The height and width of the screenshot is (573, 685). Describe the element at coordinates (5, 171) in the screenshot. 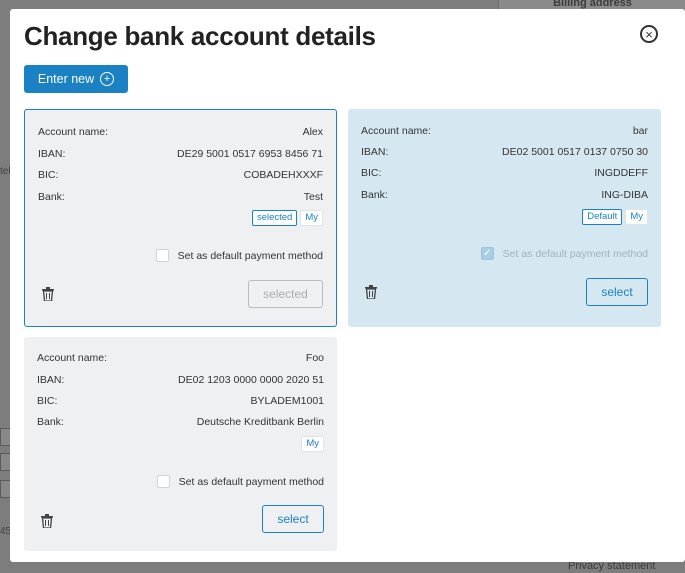

I see `background-fragment: tel` at that location.